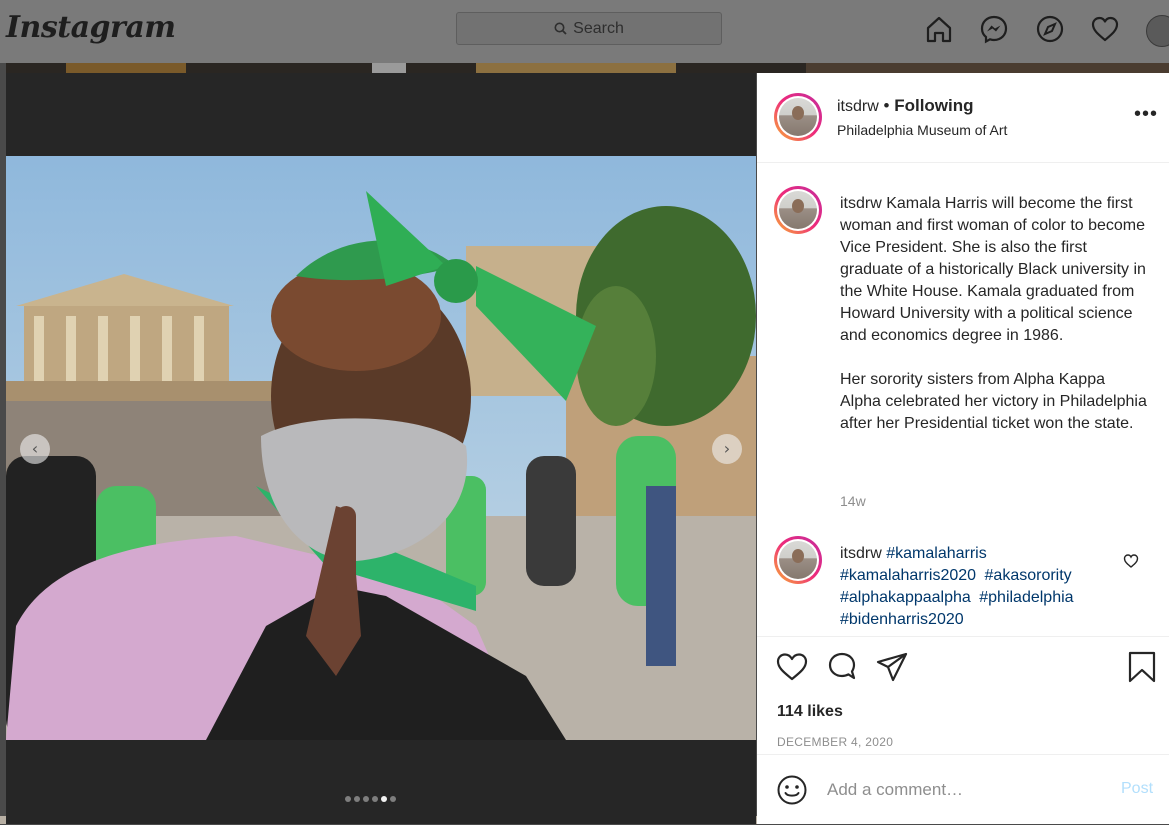  Describe the element at coordinates (792, 667) in the screenshot. I see `like-heart-icon` at that location.